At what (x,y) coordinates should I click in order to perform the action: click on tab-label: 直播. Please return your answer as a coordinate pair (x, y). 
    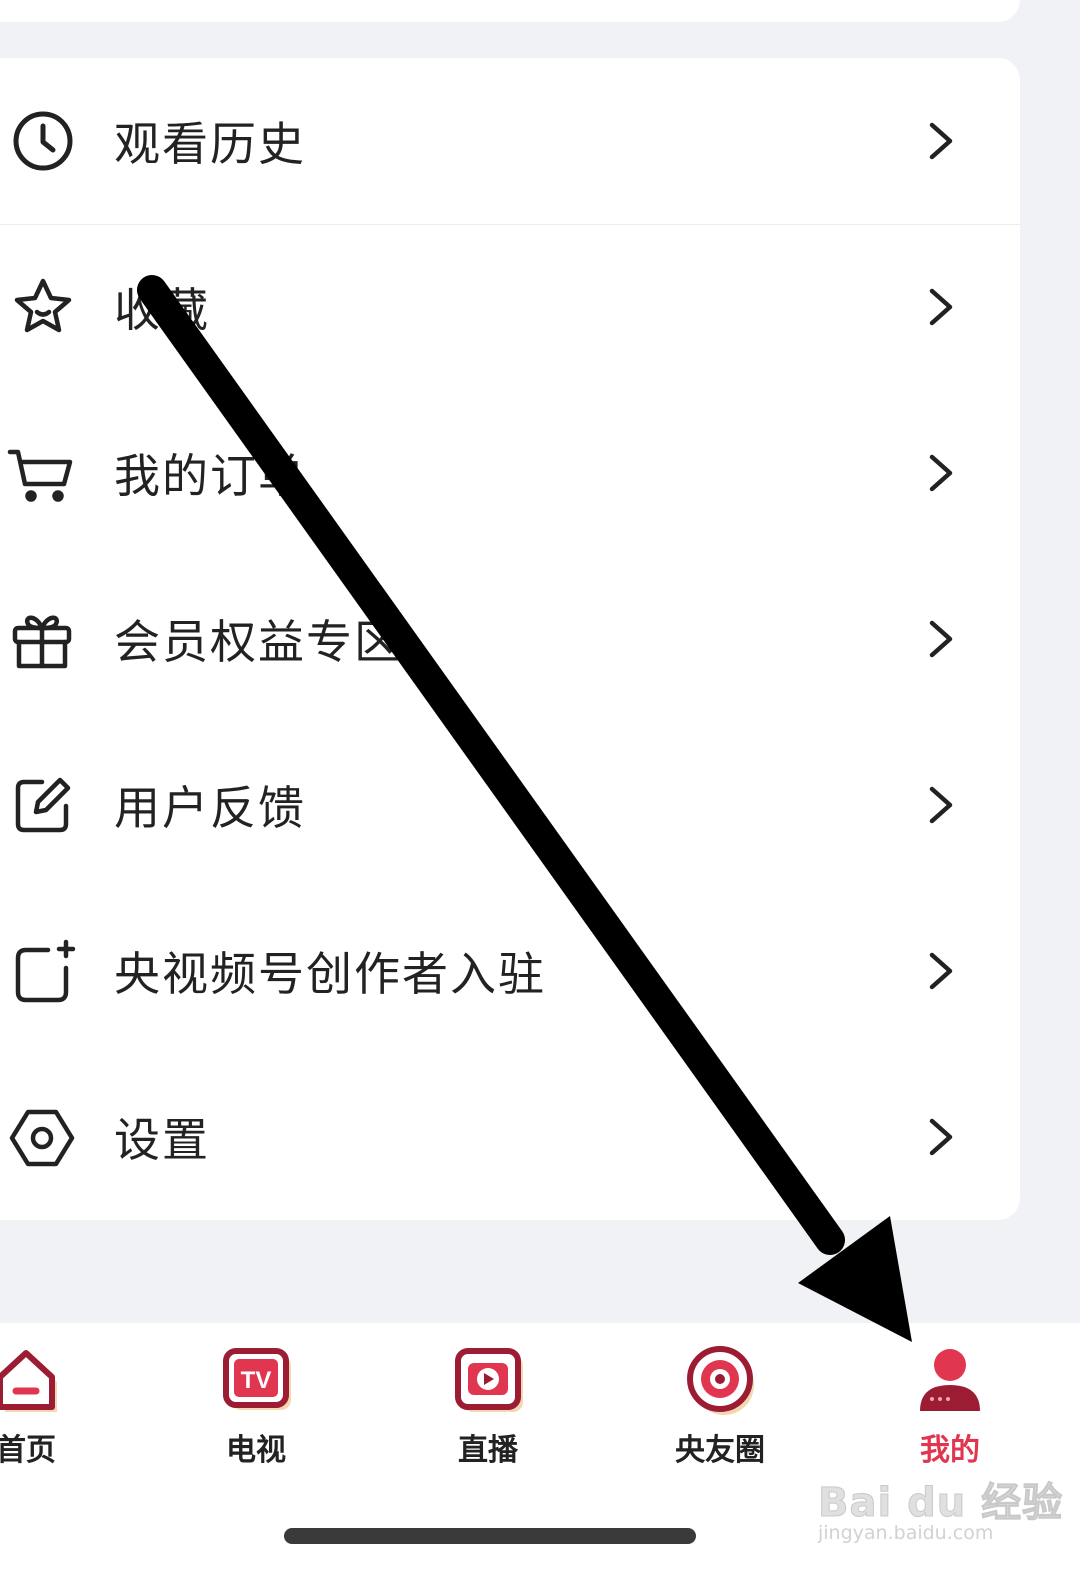
    Looking at the image, I should click on (488, 1450).